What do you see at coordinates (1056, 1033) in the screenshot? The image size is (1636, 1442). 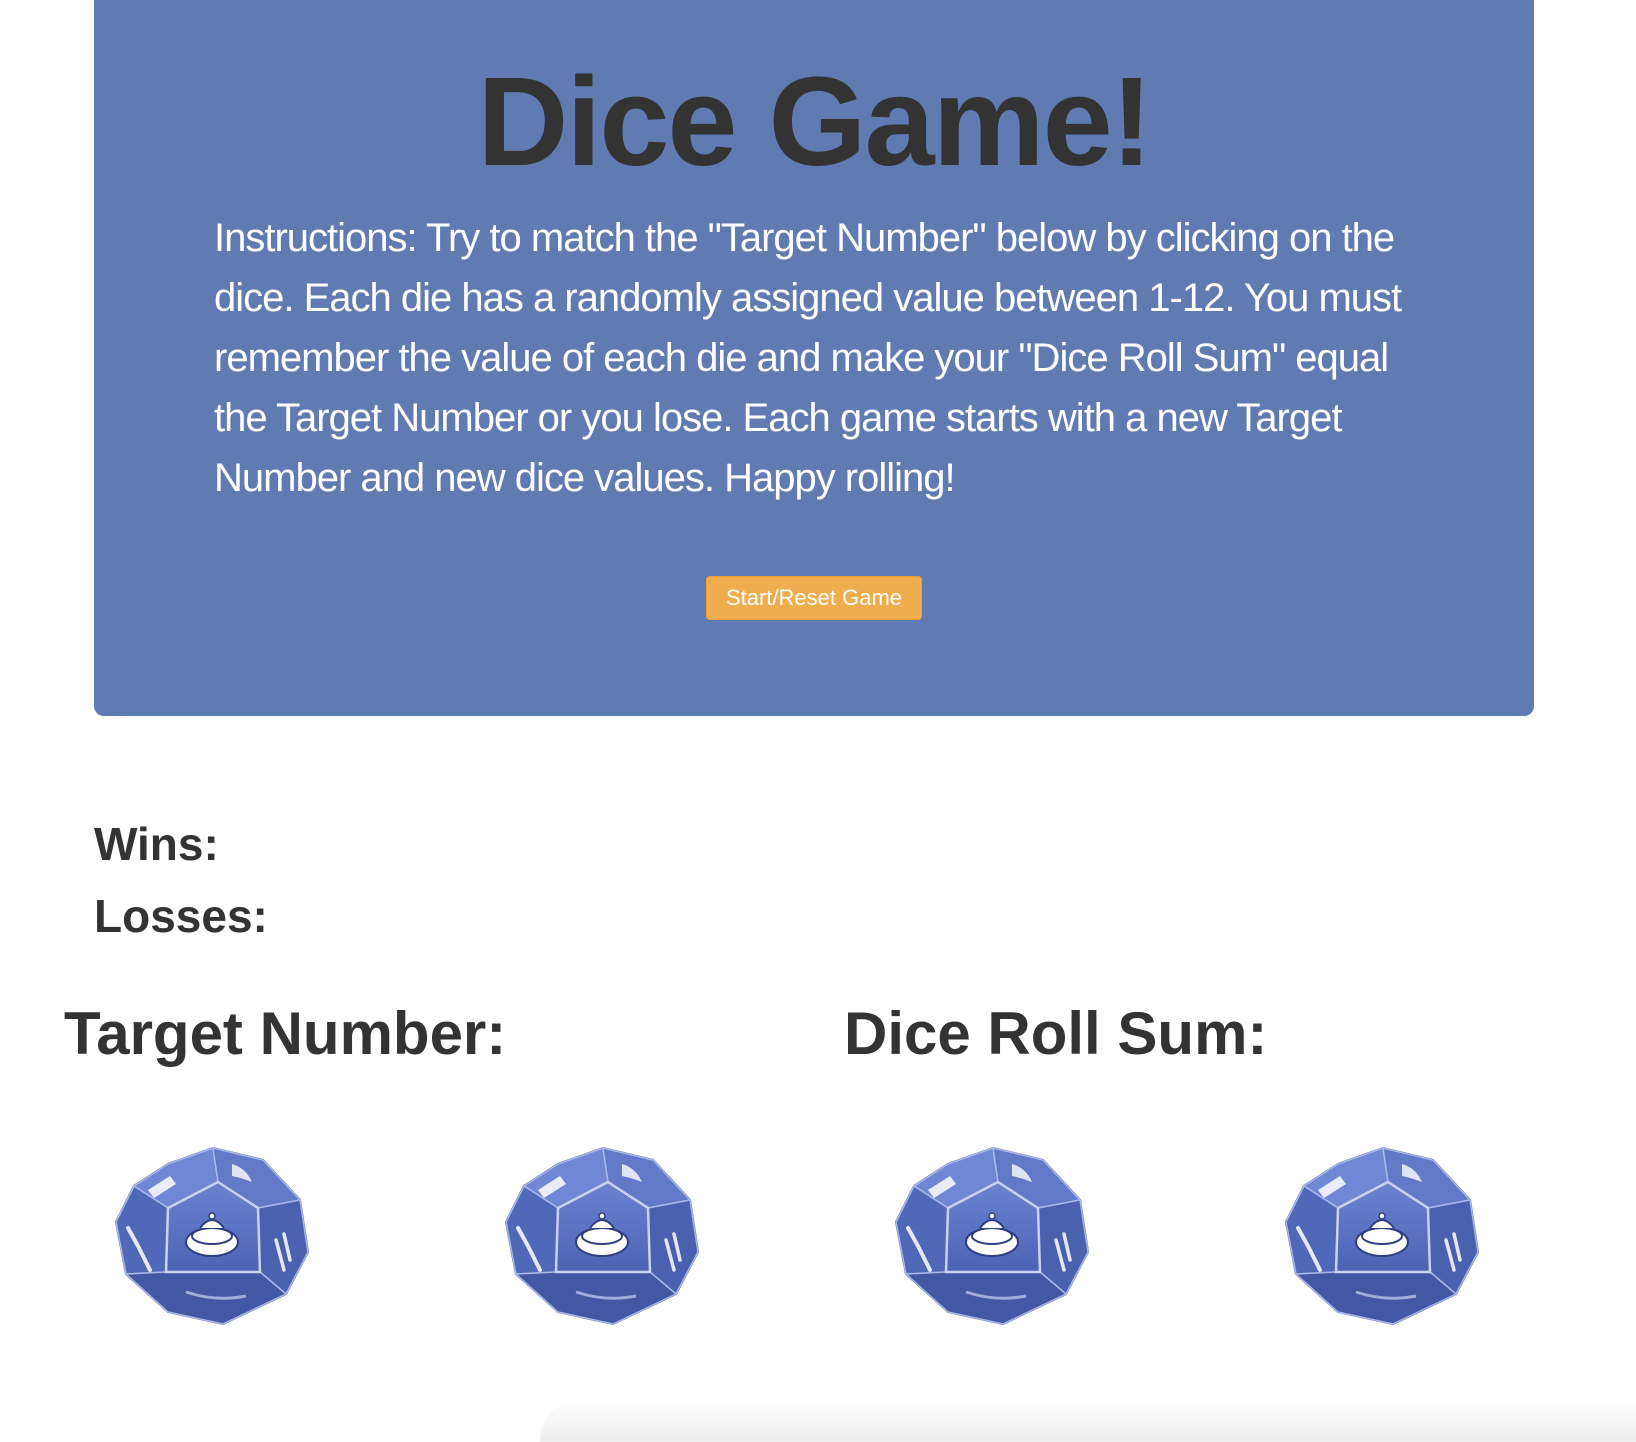 I see `dice-roll-sum-label: Dice Roll Sum:` at bounding box center [1056, 1033].